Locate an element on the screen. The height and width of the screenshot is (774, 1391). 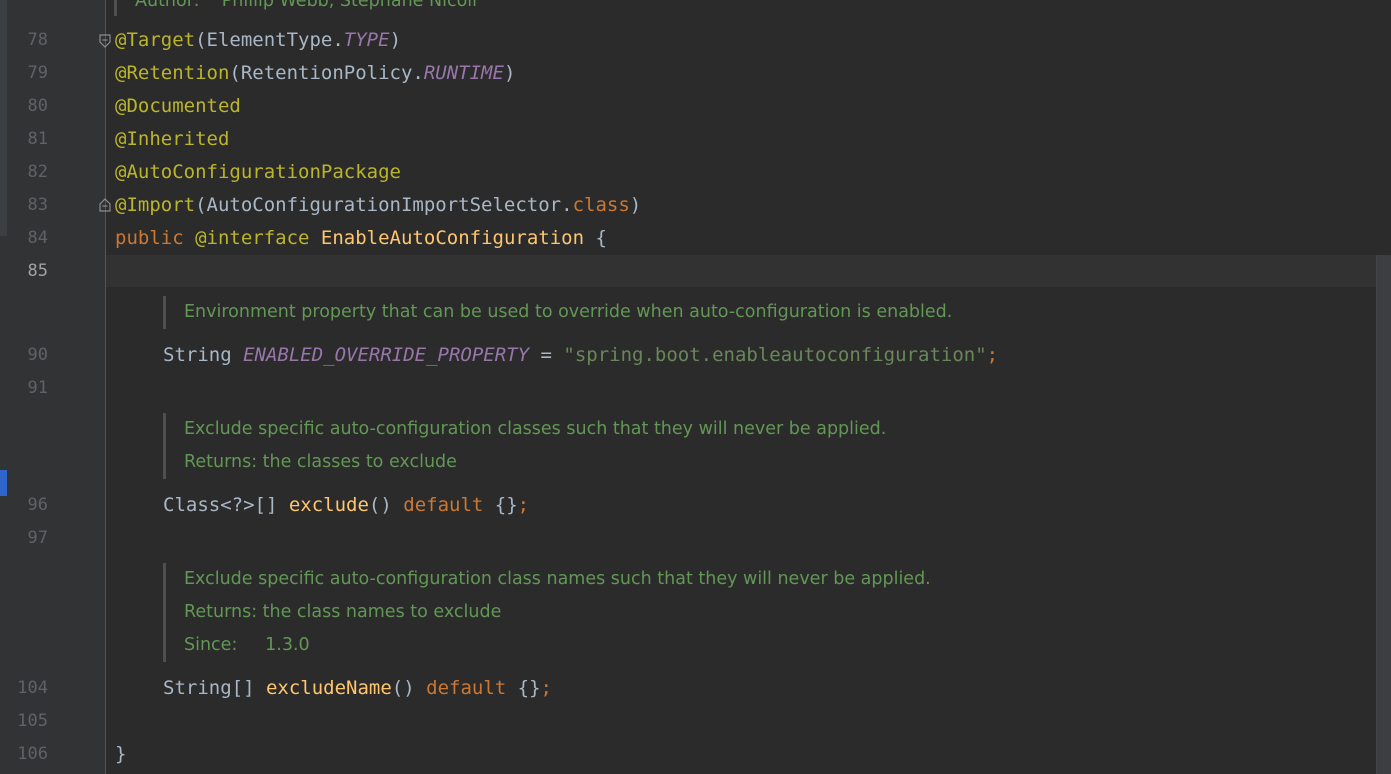
annotation: @Documented is located at coordinates (178, 106).